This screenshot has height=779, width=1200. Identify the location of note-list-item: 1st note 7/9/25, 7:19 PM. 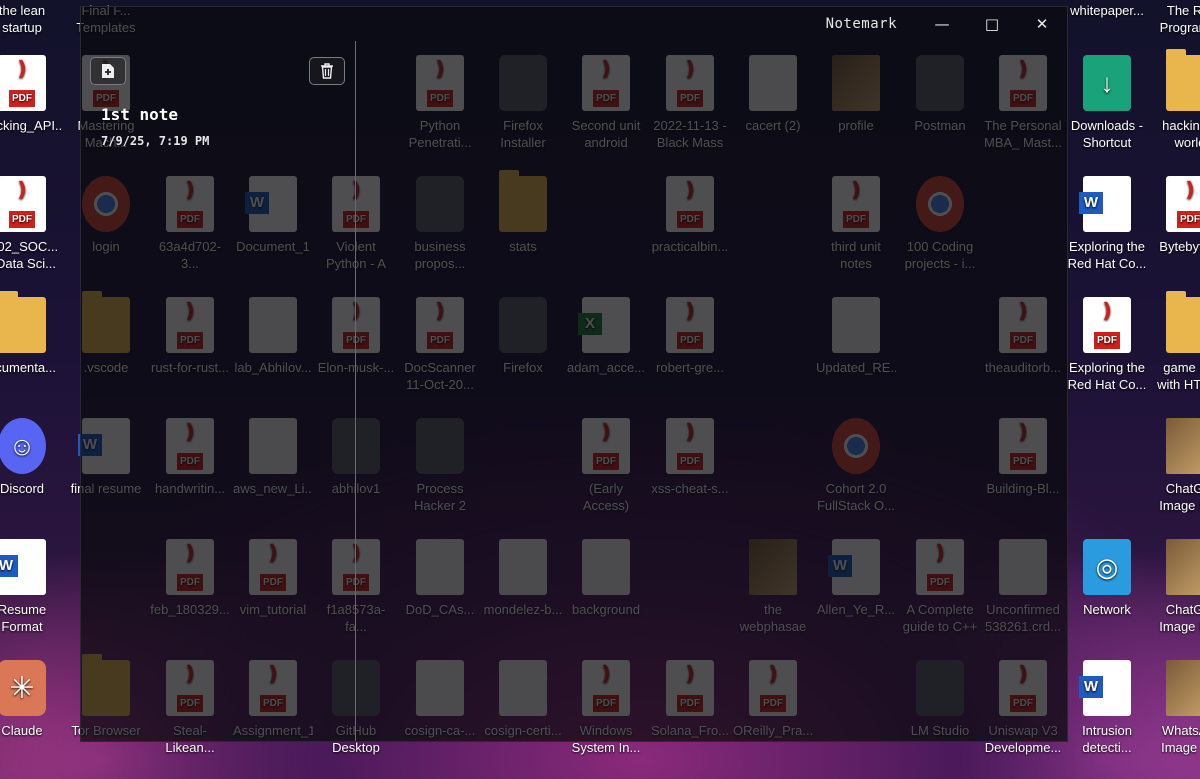
(226, 126).